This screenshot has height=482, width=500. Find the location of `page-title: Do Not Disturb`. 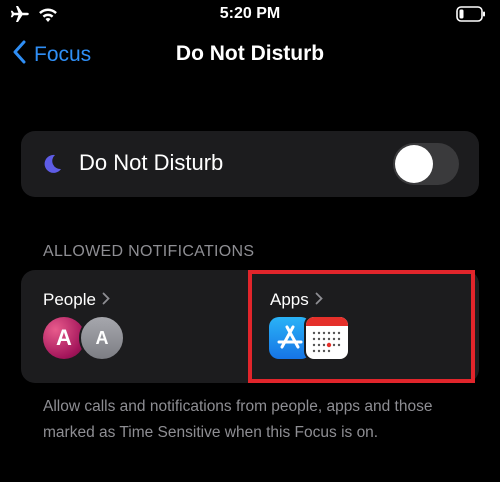

page-title: Do Not Disturb is located at coordinates (250, 53).